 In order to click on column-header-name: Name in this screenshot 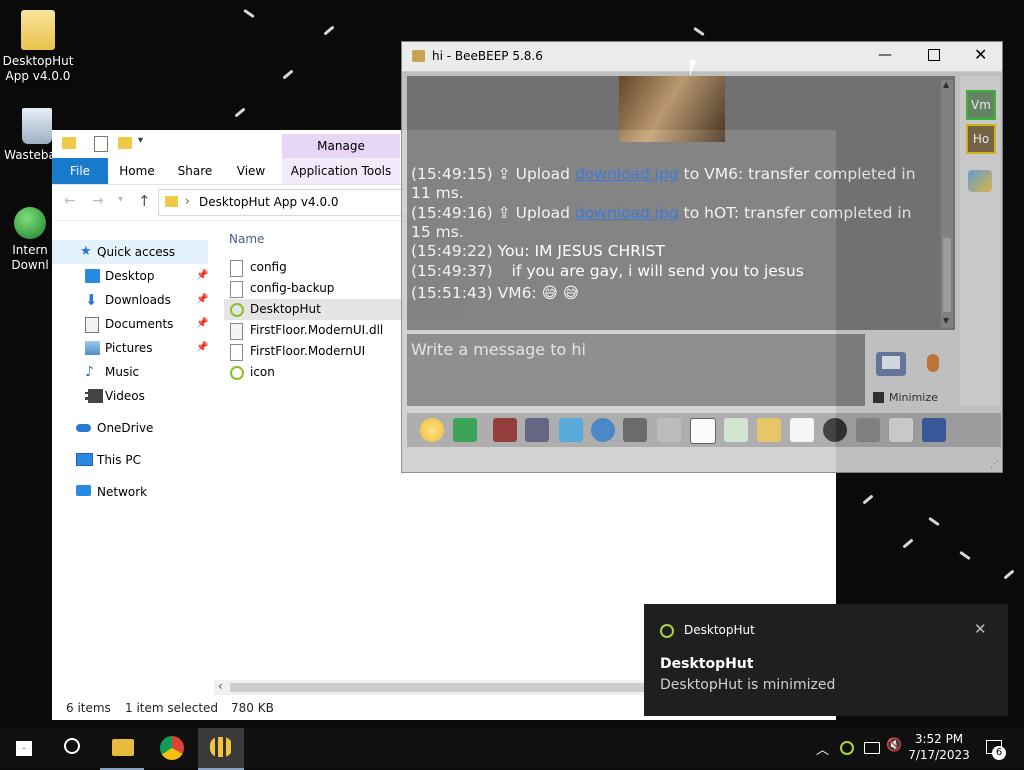, I will do `click(246, 239)`.